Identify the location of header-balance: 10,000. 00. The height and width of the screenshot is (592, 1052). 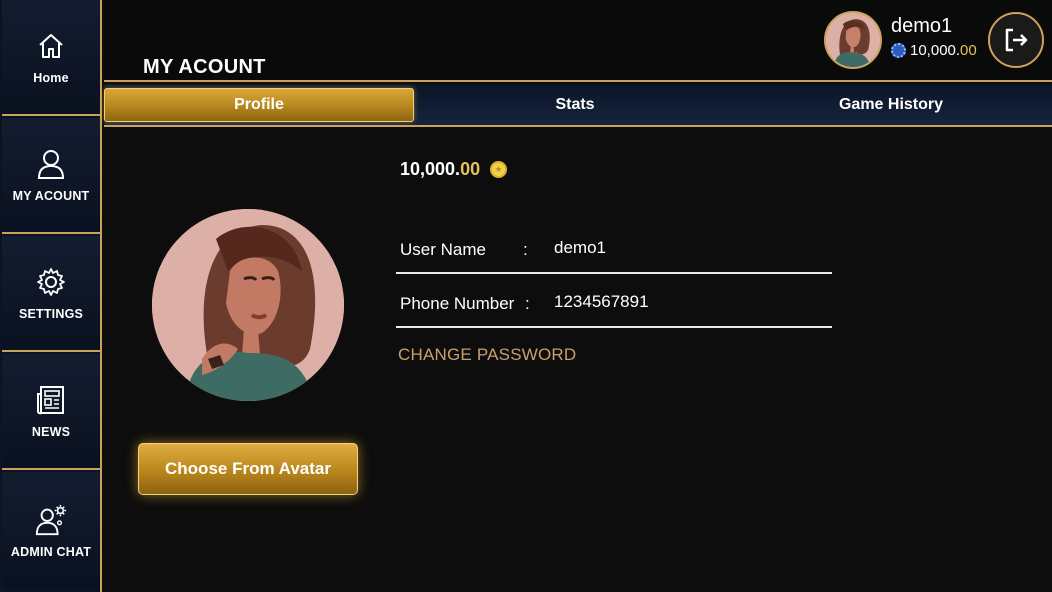
(934, 50).